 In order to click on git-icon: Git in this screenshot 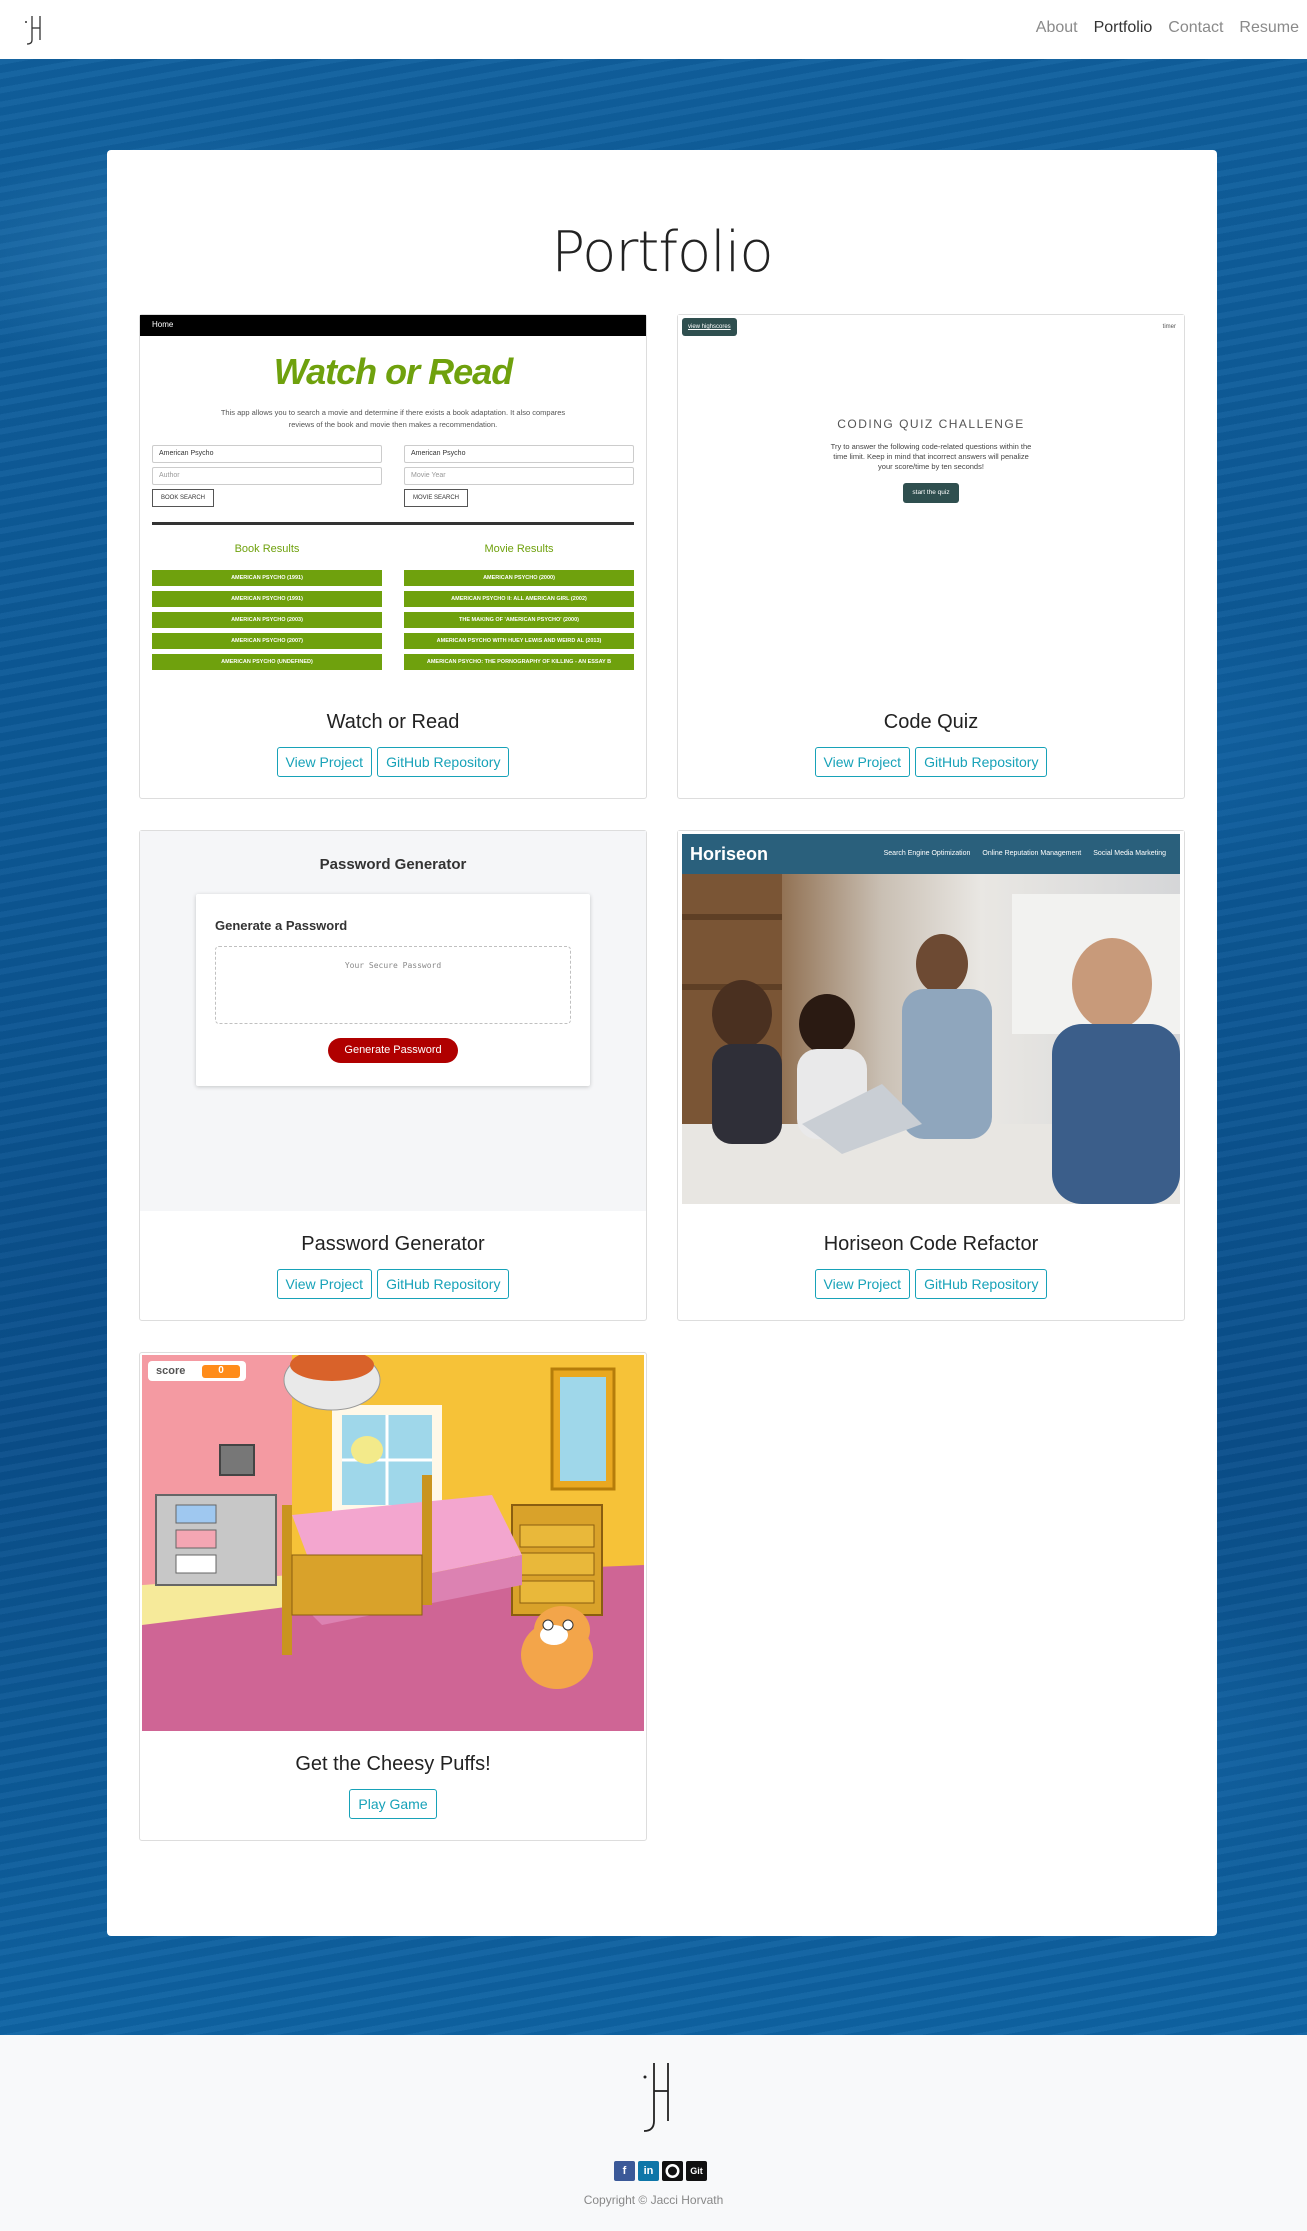, I will do `click(696, 2171)`.